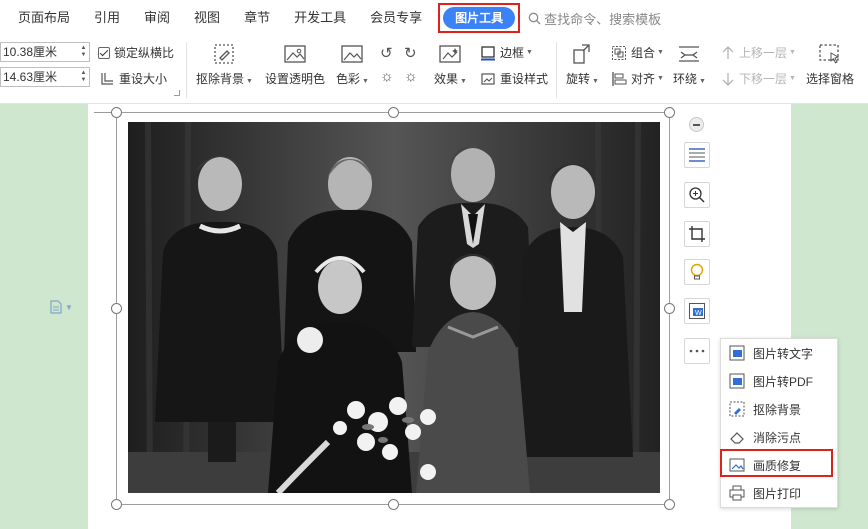  What do you see at coordinates (512, 53) in the screenshot?
I see `border-label: 边框` at bounding box center [512, 53].